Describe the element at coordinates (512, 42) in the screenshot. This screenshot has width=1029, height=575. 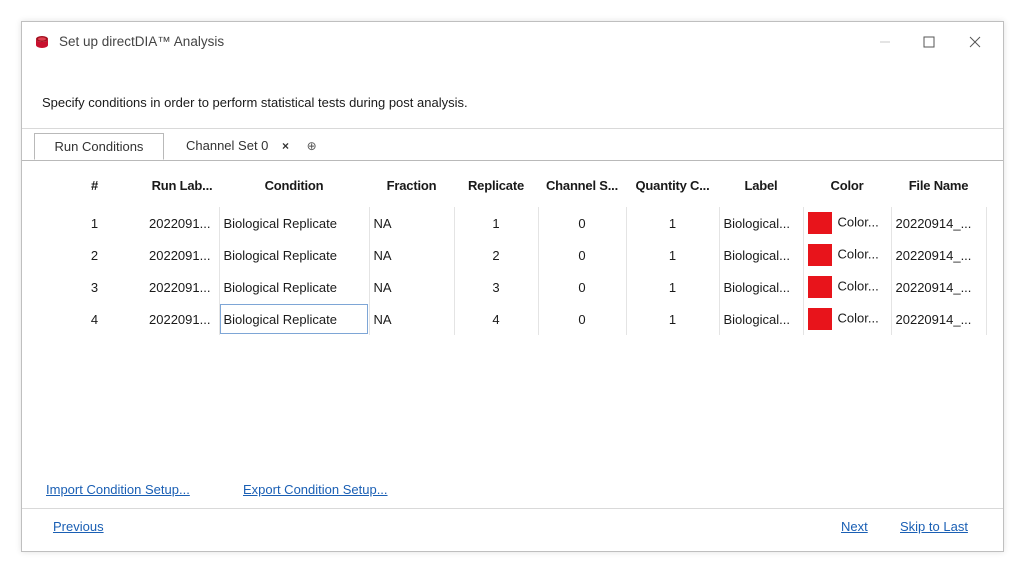
I see `title-bar: Set up directDIA™ Analysis` at that location.